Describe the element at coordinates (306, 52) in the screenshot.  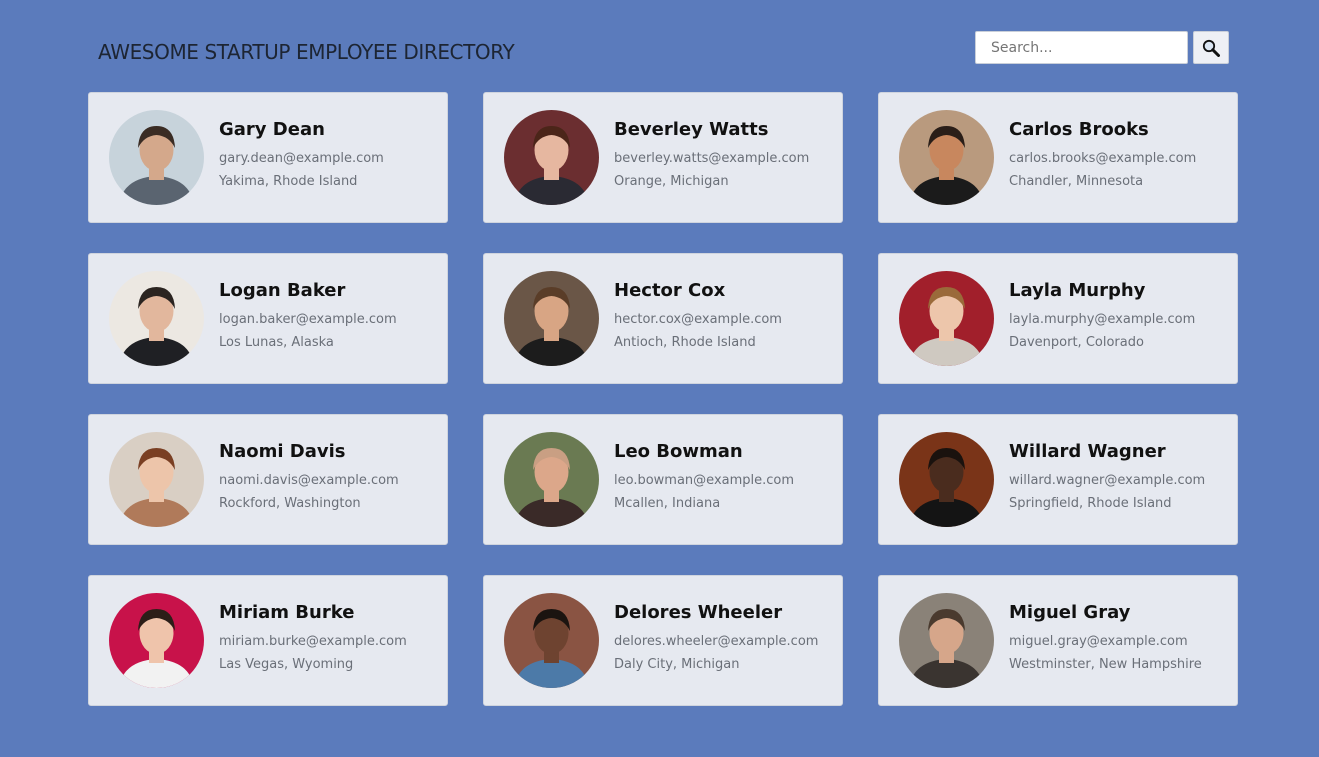
I see `page-title: AWESOME STARTUP EMPLOYEE DIRECTORY` at that location.